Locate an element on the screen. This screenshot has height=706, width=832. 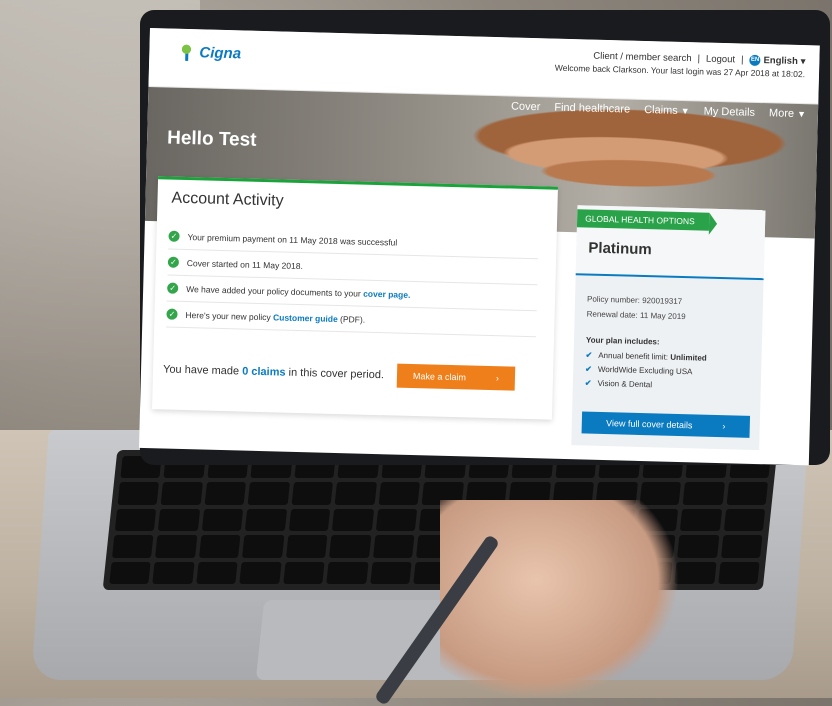
activity-title: Account Activity is located at coordinates (227, 199).